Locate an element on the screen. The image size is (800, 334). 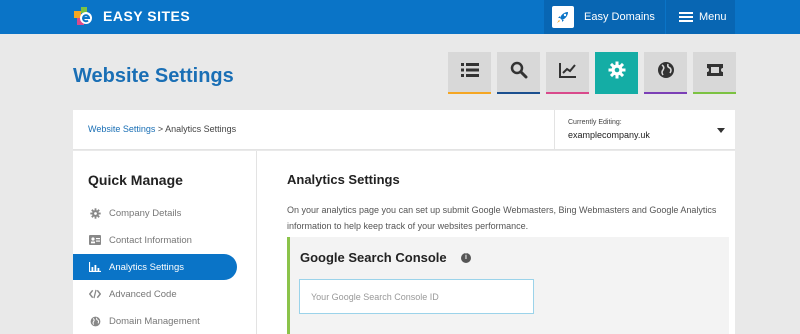
sidebar-item-label: Company Details is located at coordinates (145, 213).